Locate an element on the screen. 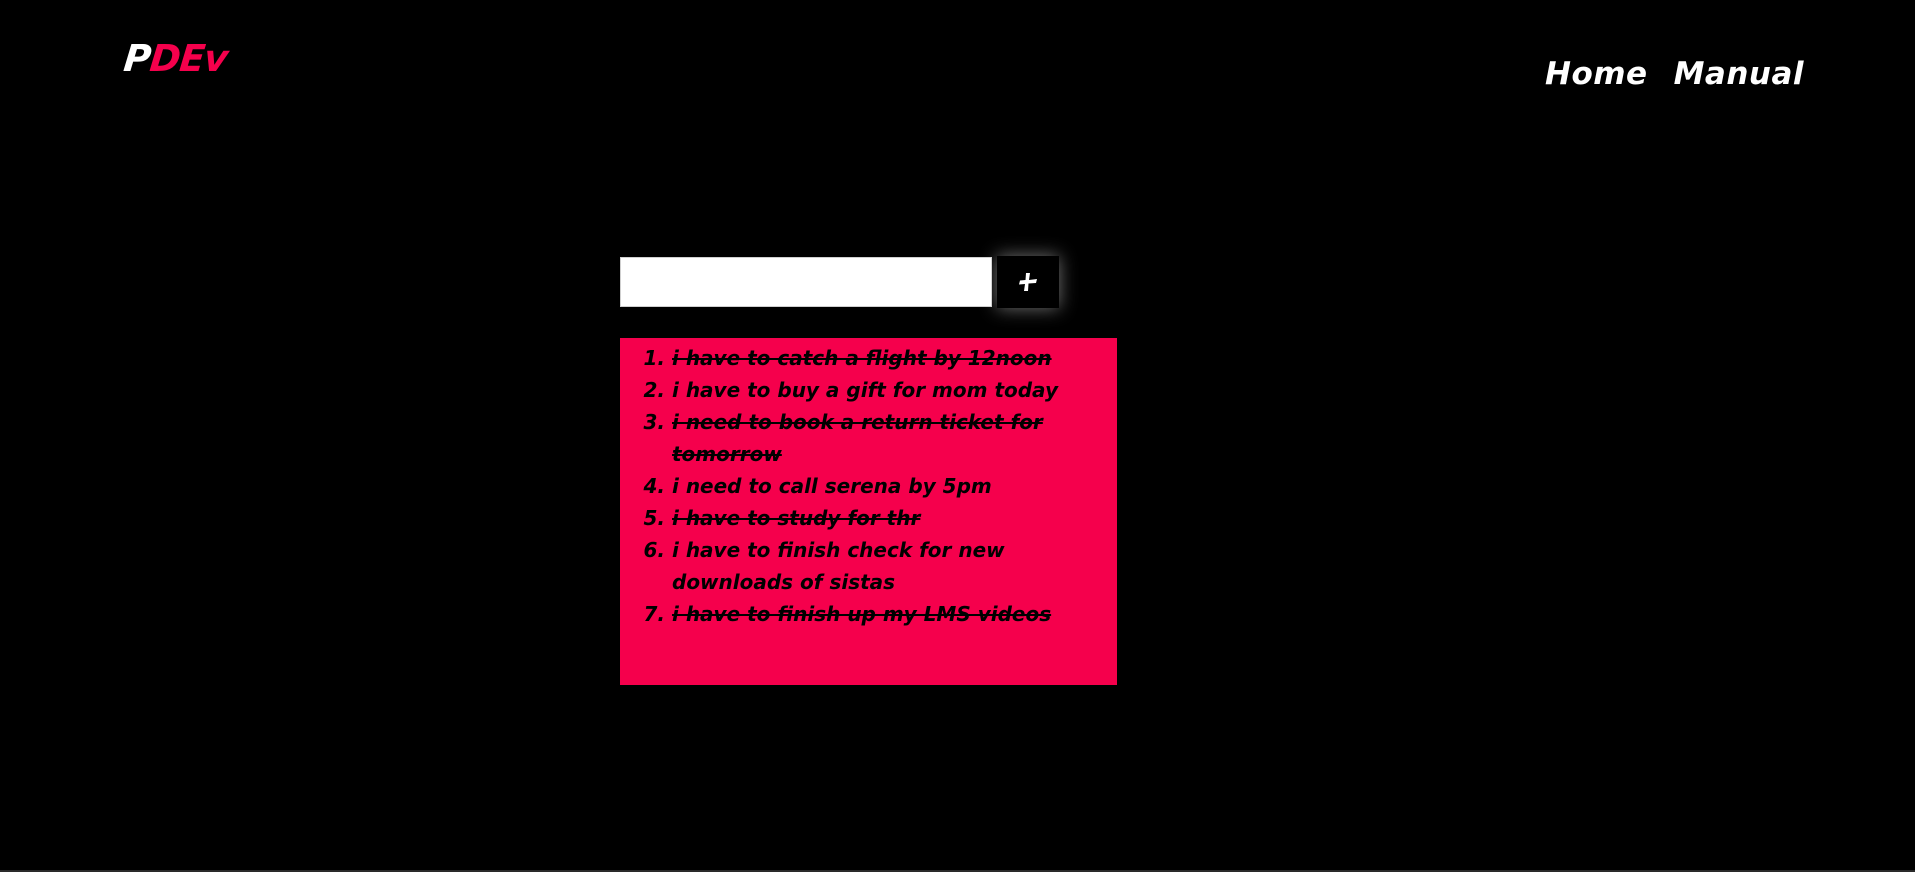 The height and width of the screenshot is (872, 1915). nav-link-home: Home is located at coordinates (1596, 74).